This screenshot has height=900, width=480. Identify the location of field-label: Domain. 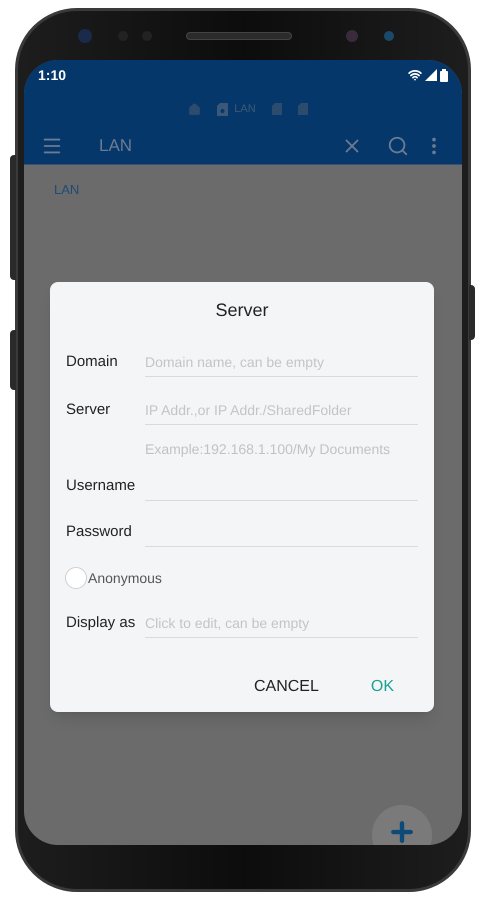
(92, 362).